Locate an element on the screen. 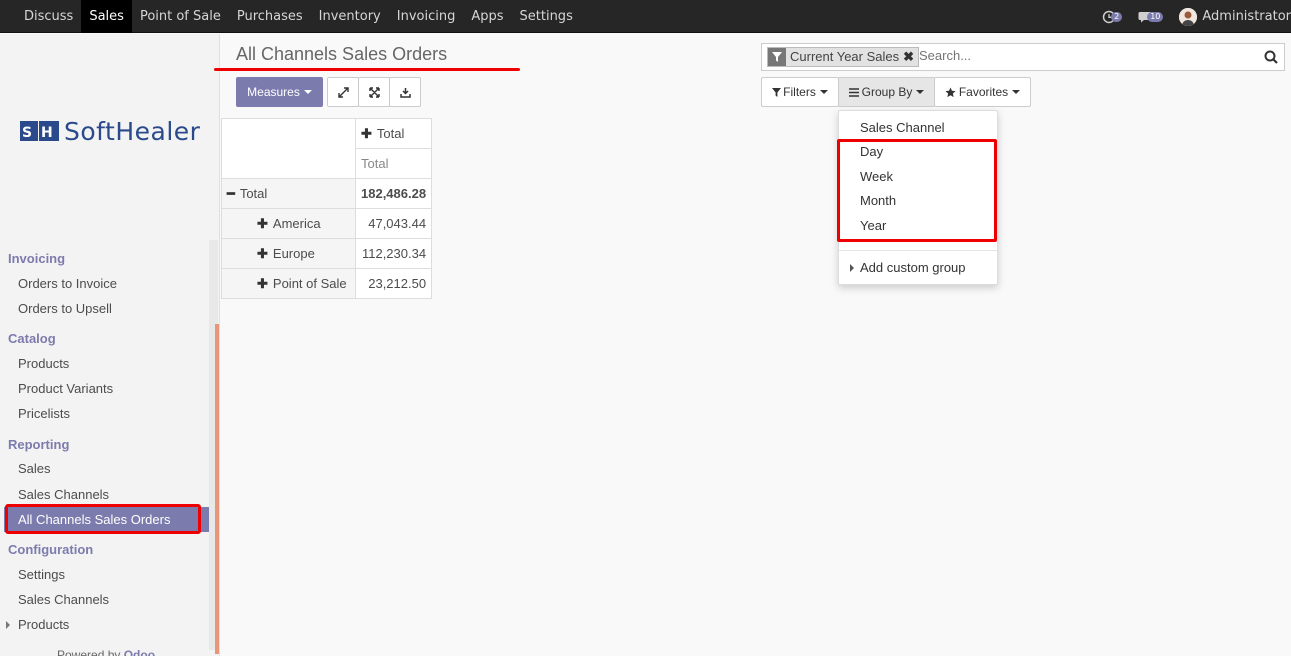 The height and width of the screenshot is (656, 1291). sidebar-item-config-sales-channels: Sales Channels is located at coordinates (63, 599).